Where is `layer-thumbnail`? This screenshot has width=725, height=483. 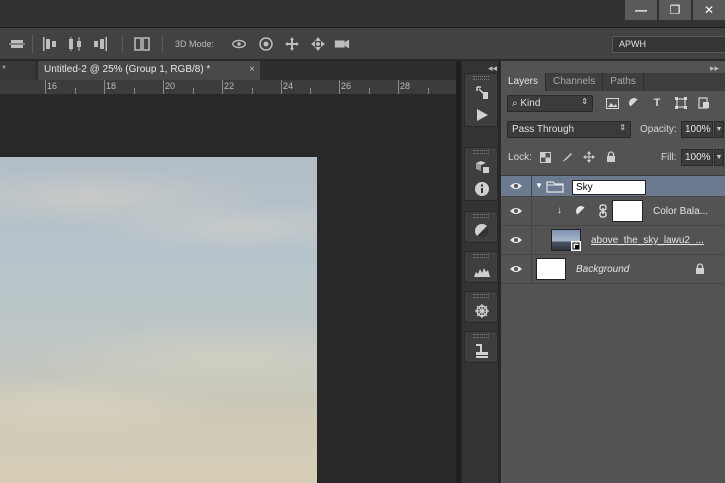 layer-thumbnail is located at coordinates (551, 269).